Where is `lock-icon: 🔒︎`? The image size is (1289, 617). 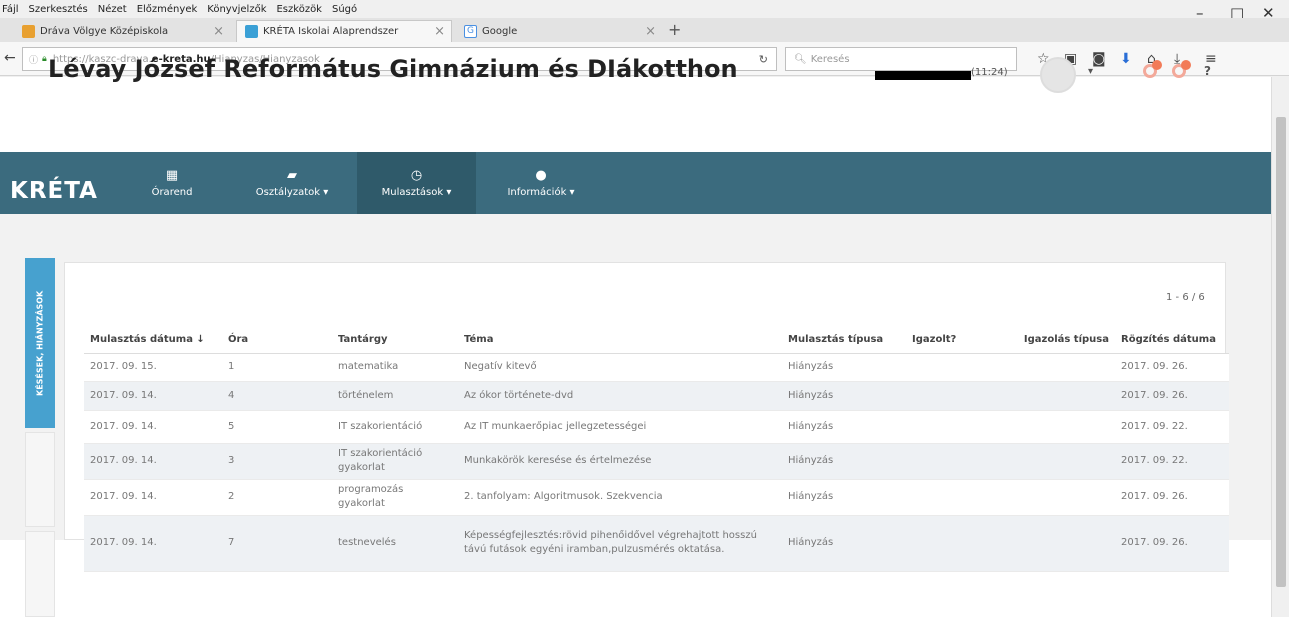 lock-icon: 🔒︎ is located at coordinates (44, 59).